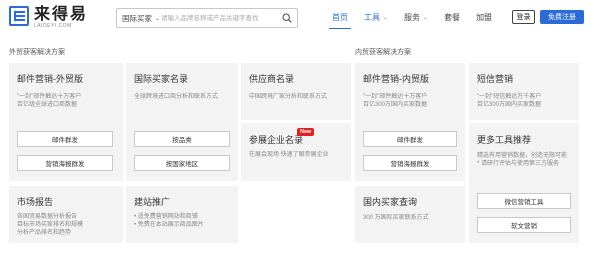 The height and width of the screenshot is (253, 600). Describe the element at coordinates (217, 18) in the screenshot. I see `search-input` at that location.